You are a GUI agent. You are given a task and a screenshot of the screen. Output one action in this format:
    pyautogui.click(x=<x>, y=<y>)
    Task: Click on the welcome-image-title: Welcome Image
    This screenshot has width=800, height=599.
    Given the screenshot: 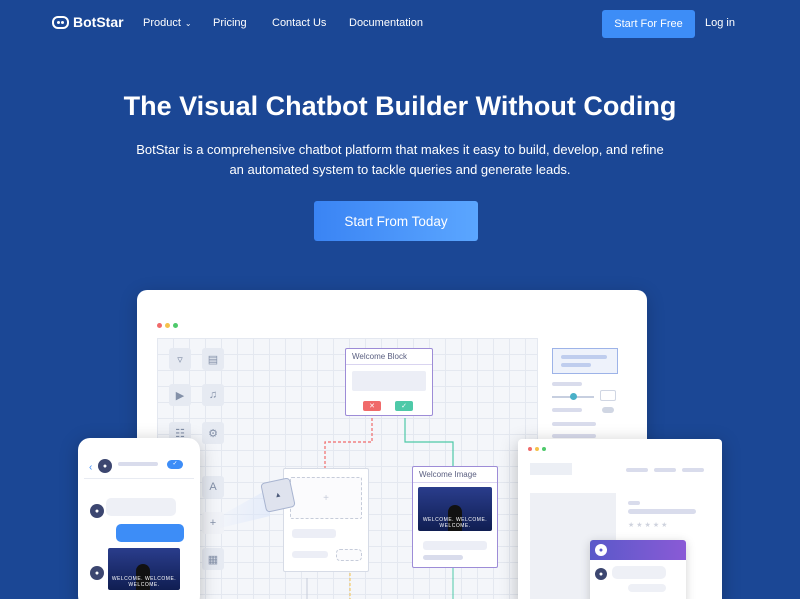 What is the action you would take?
    pyautogui.click(x=455, y=475)
    